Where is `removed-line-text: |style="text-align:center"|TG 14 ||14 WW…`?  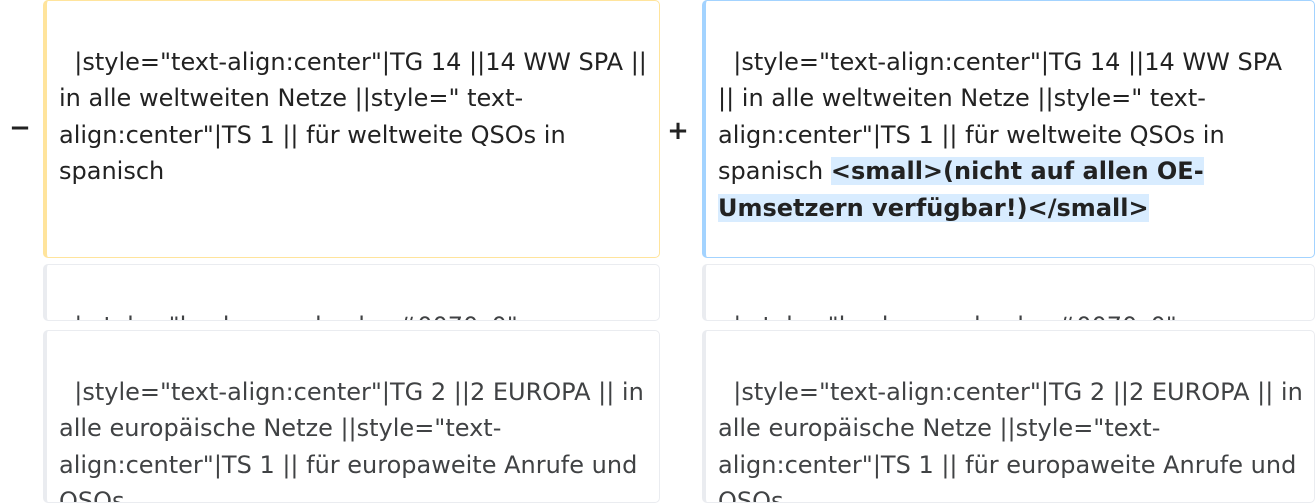
removed-line-text: |style="text-align:center"|TG 14 ||14 WW… is located at coordinates (357, 116).